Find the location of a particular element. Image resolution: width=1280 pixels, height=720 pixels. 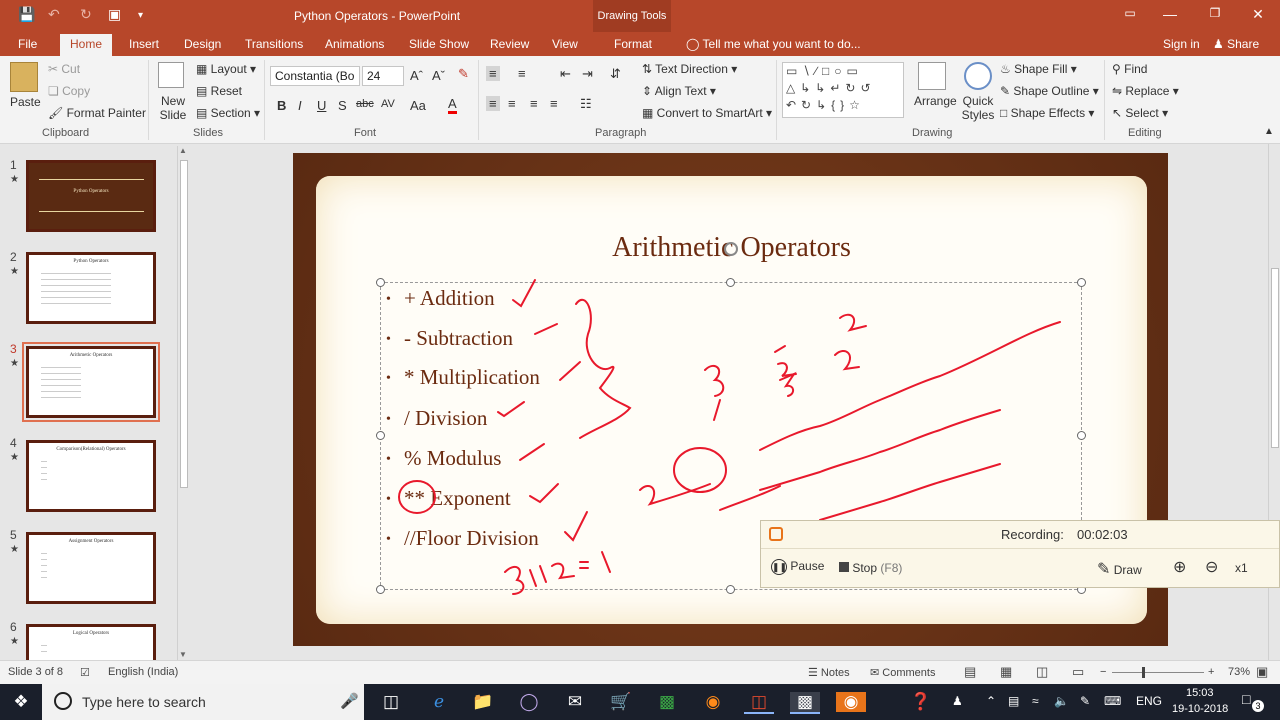

slide-thumbnail-1: Python Operators is located at coordinates (91, 196).